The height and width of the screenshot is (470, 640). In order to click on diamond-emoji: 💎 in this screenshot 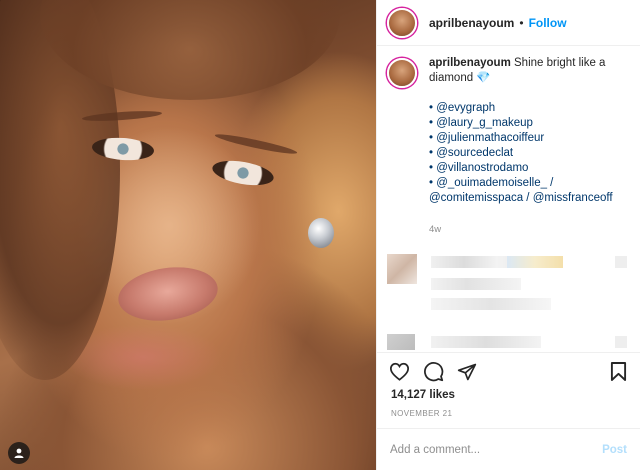, I will do `click(483, 78)`.